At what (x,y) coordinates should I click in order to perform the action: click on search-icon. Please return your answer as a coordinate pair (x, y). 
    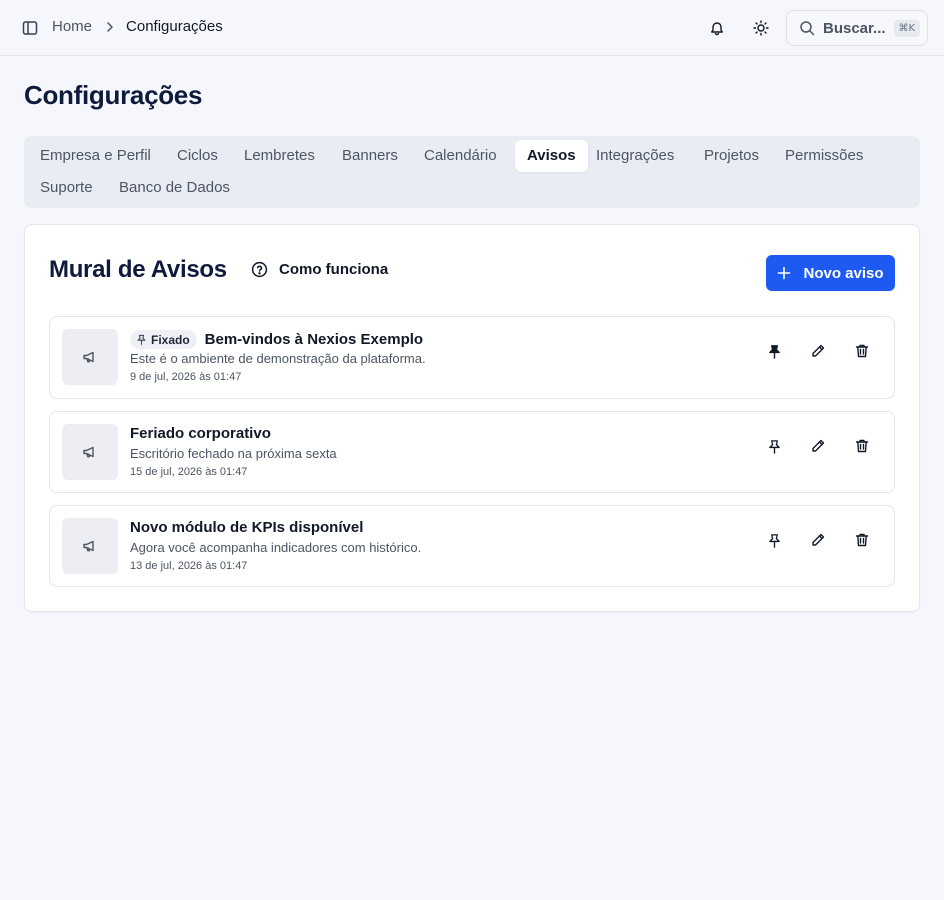
    Looking at the image, I should click on (807, 28).